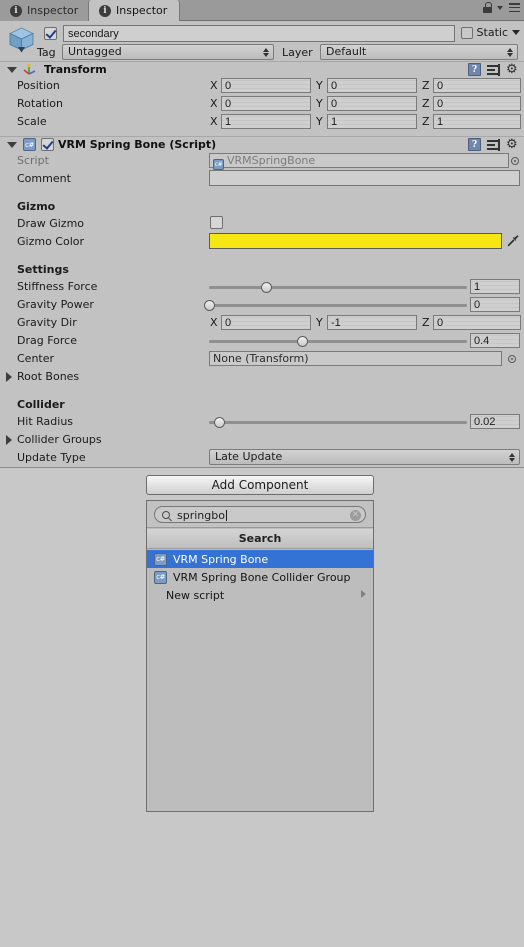 This screenshot has height=947, width=524. I want to click on result-row-vrm-spring-bone-collider-group: c# VRM Spring Bone Collider Group, so click(260, 577).